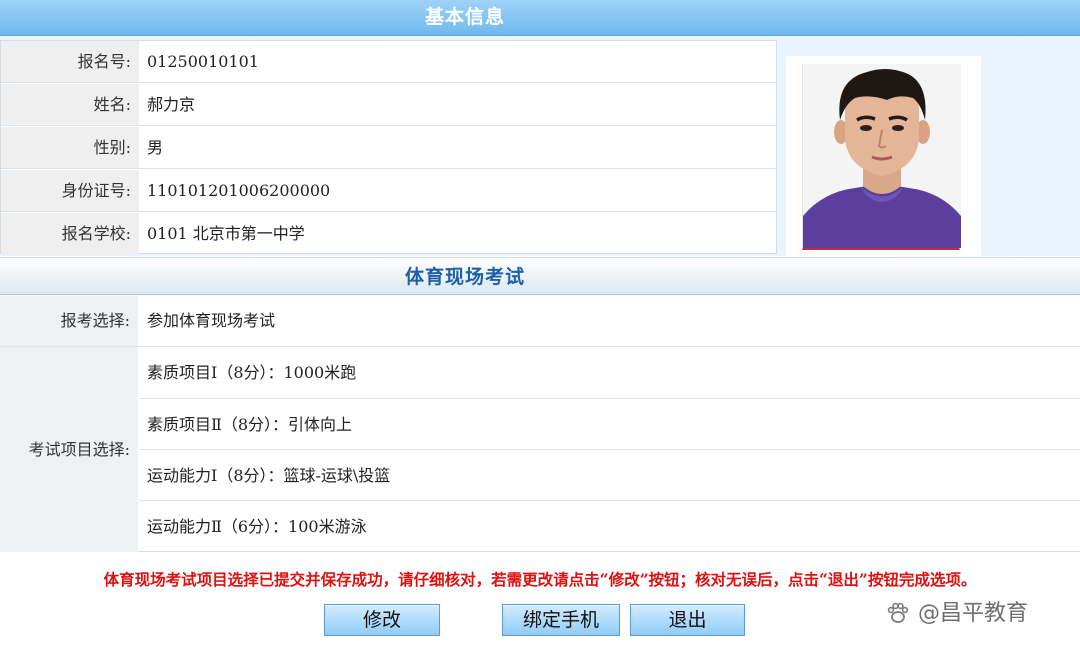 The image size is (1080, 652). What do you see at coordinates (70, 190) in the screenshot?
I see `info-label: 身份证号:` at bounding box center [70, 190].